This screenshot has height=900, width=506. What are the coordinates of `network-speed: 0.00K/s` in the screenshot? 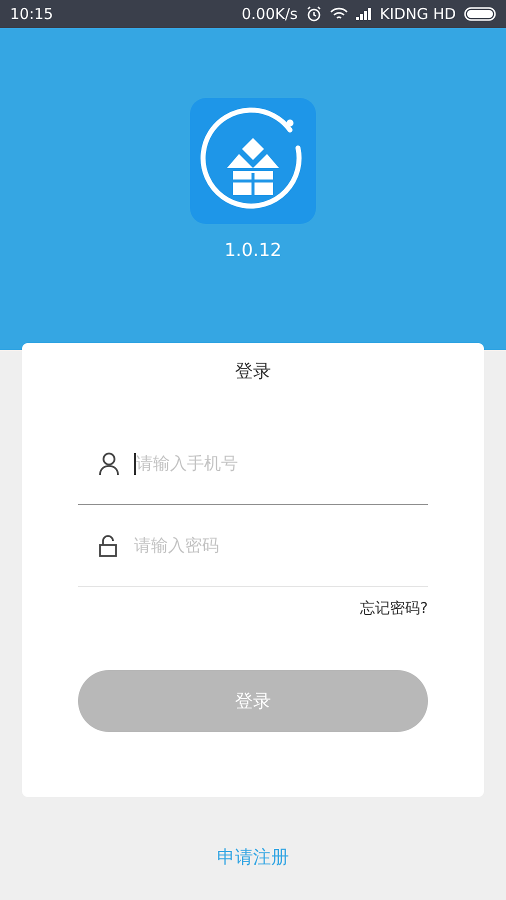 It's located at (270, 14).